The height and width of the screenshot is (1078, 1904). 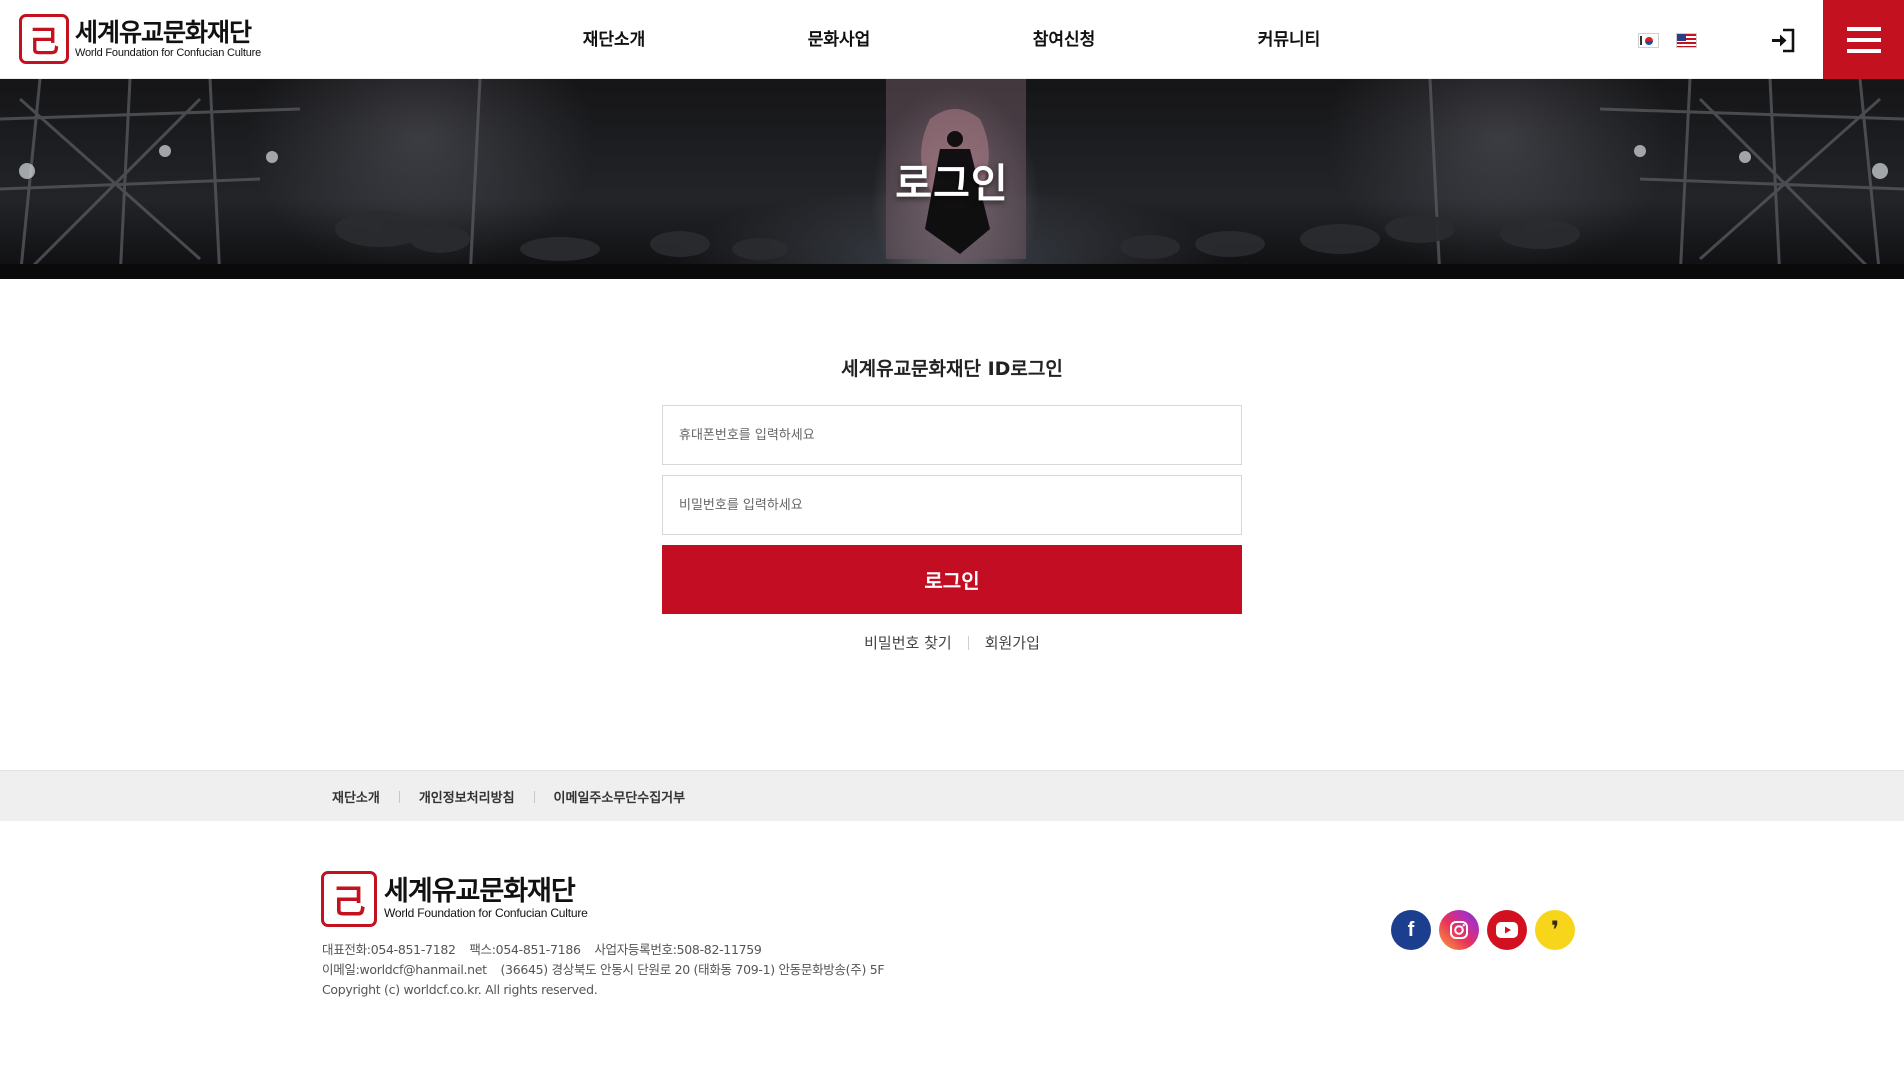 What do you see at coordinates (356, 796) in the screenshot?
I see `footer-link-foundation: 재단소개` at bounding box center [356, 796].